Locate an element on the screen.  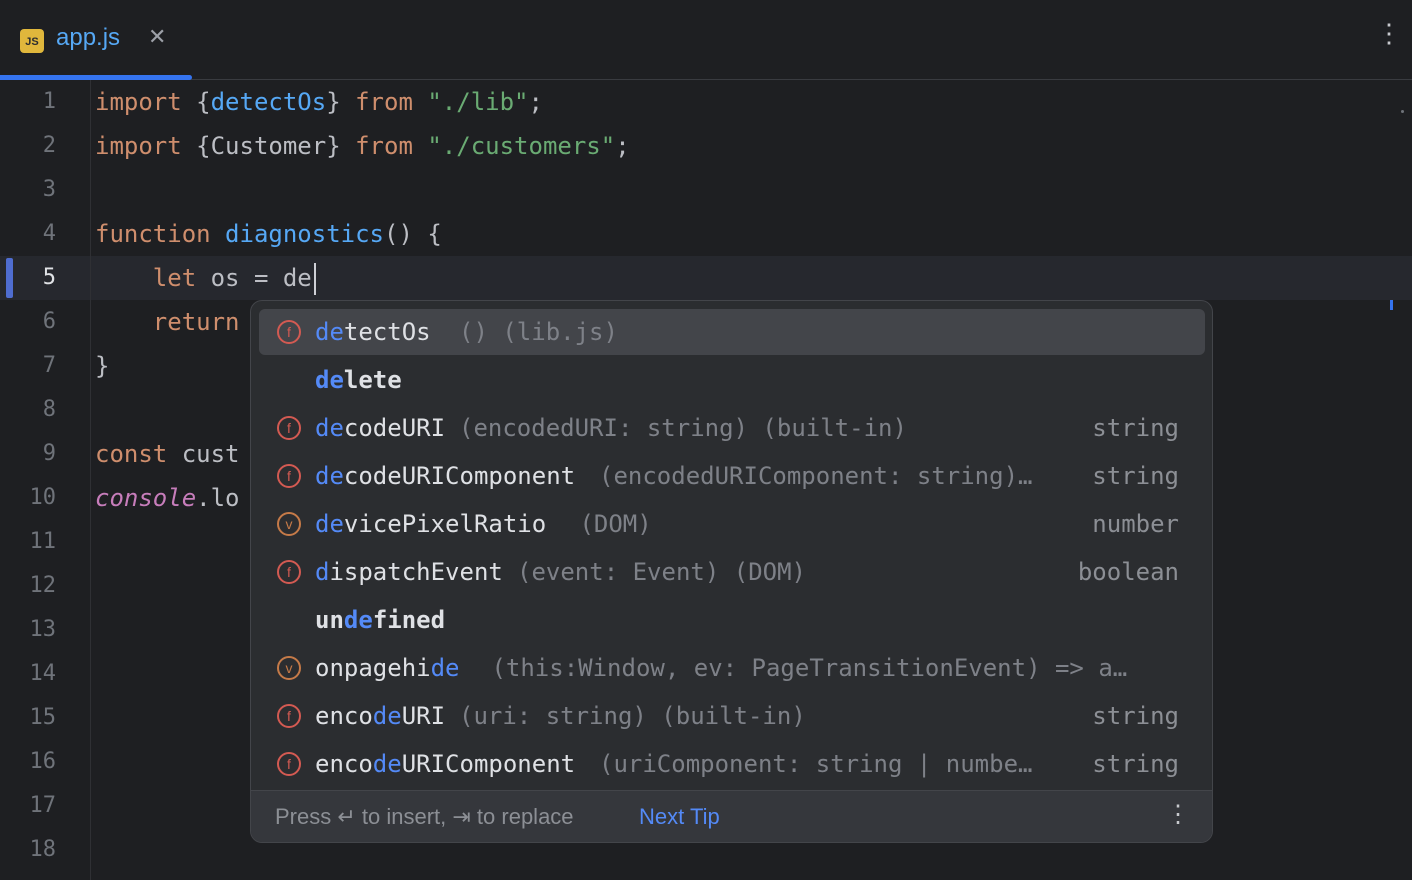
completion-item-detail: (DOM) is located at coordinates (608, 524).